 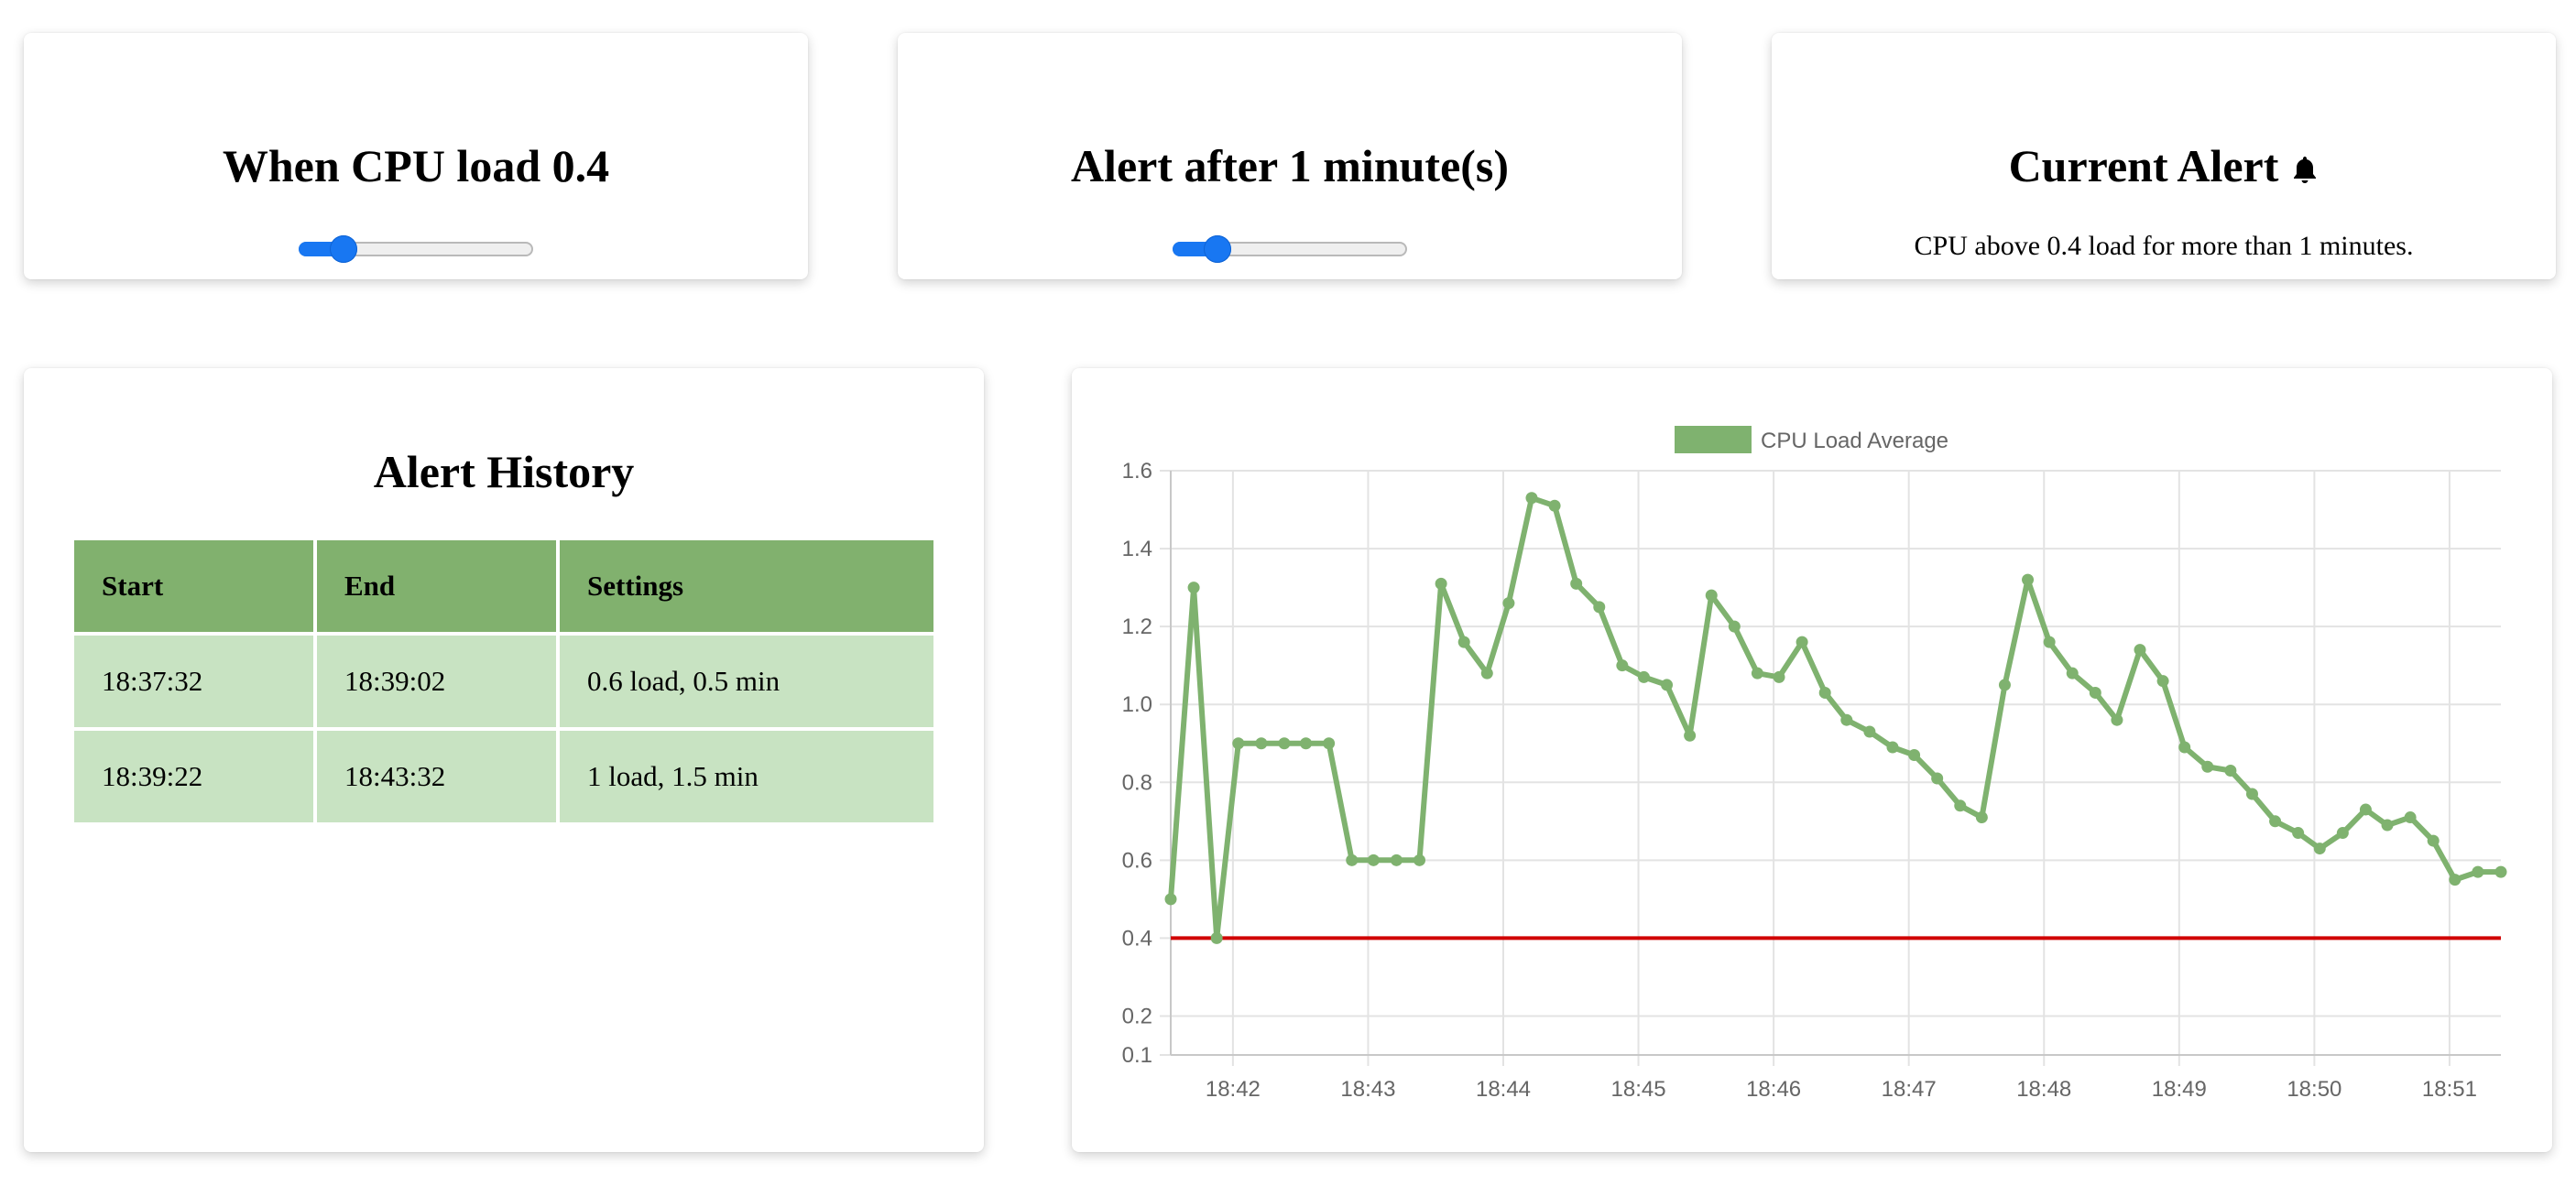 I want to click on y-tick-label: 0.2, so click(x=1137, y=1016).